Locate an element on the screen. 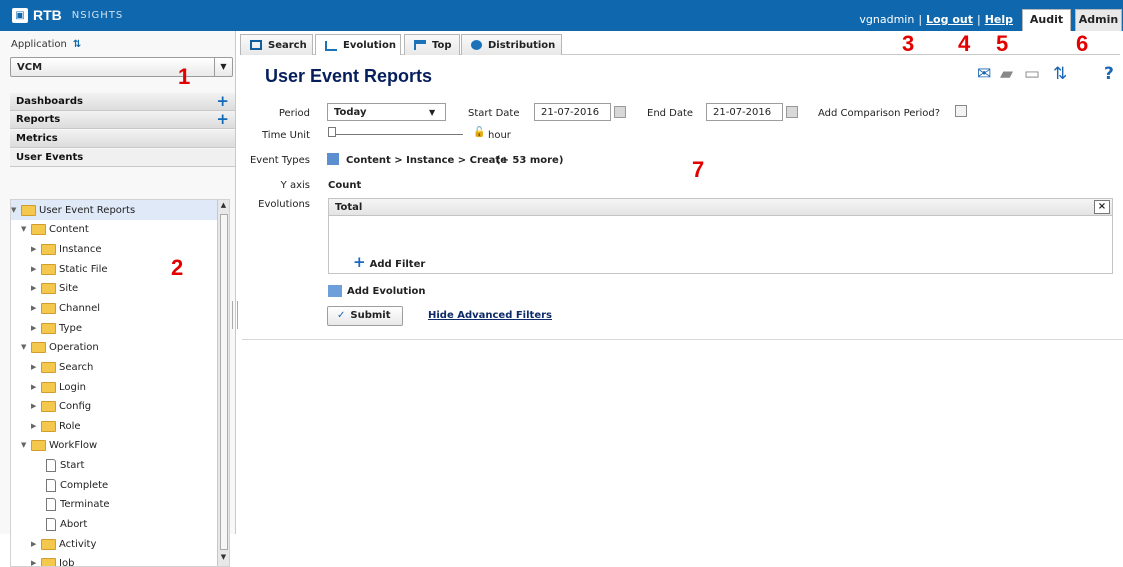 The image size is (1123, 567). tree-item-static-file: ▶Static File is located at coordinates (69, 269).